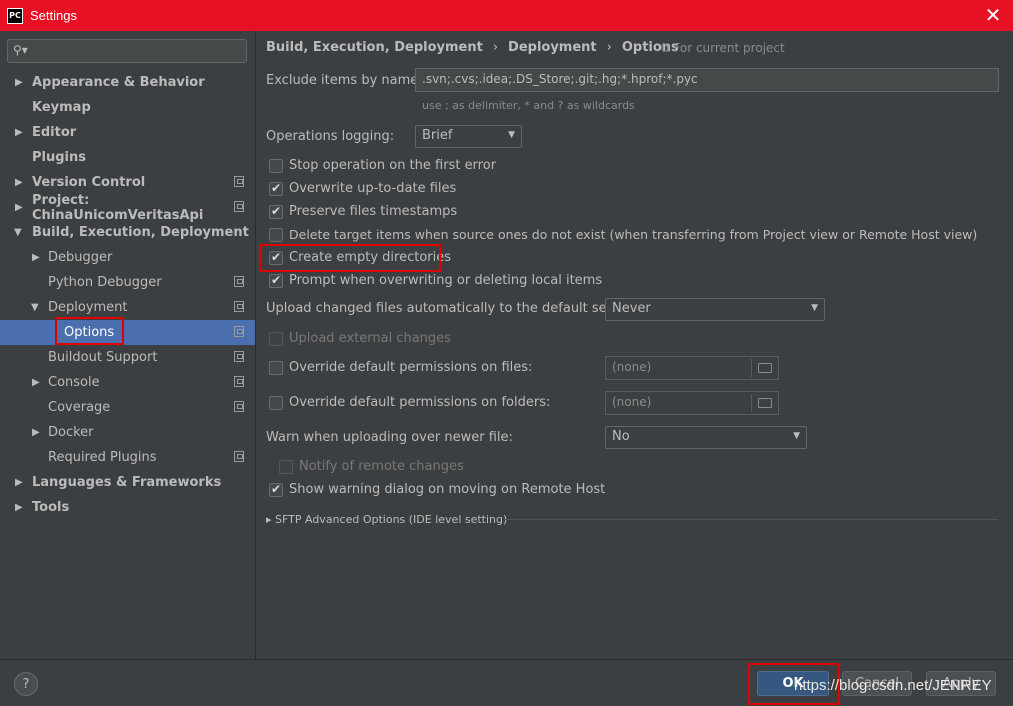  What do you see at coordinates (344, 80) in the screenshot?
I see `exclude-label: Exclude items by name:` at bounding box center [344, 80].